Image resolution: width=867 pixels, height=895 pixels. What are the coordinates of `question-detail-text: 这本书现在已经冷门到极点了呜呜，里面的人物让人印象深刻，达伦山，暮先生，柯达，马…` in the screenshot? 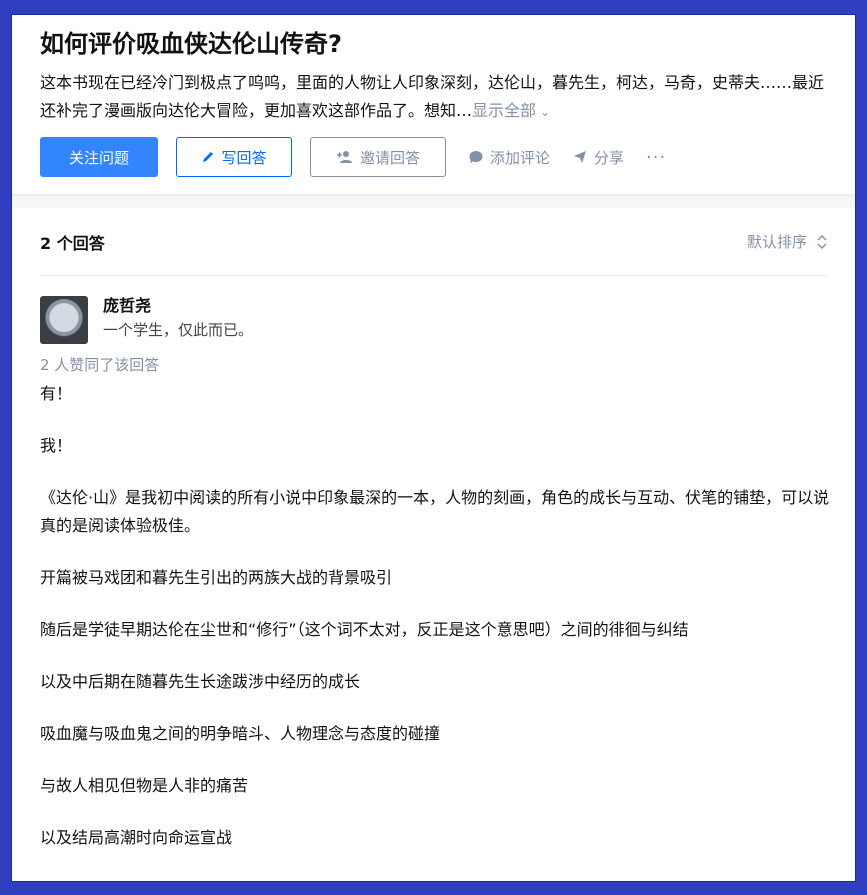 It's located at (432, 96).